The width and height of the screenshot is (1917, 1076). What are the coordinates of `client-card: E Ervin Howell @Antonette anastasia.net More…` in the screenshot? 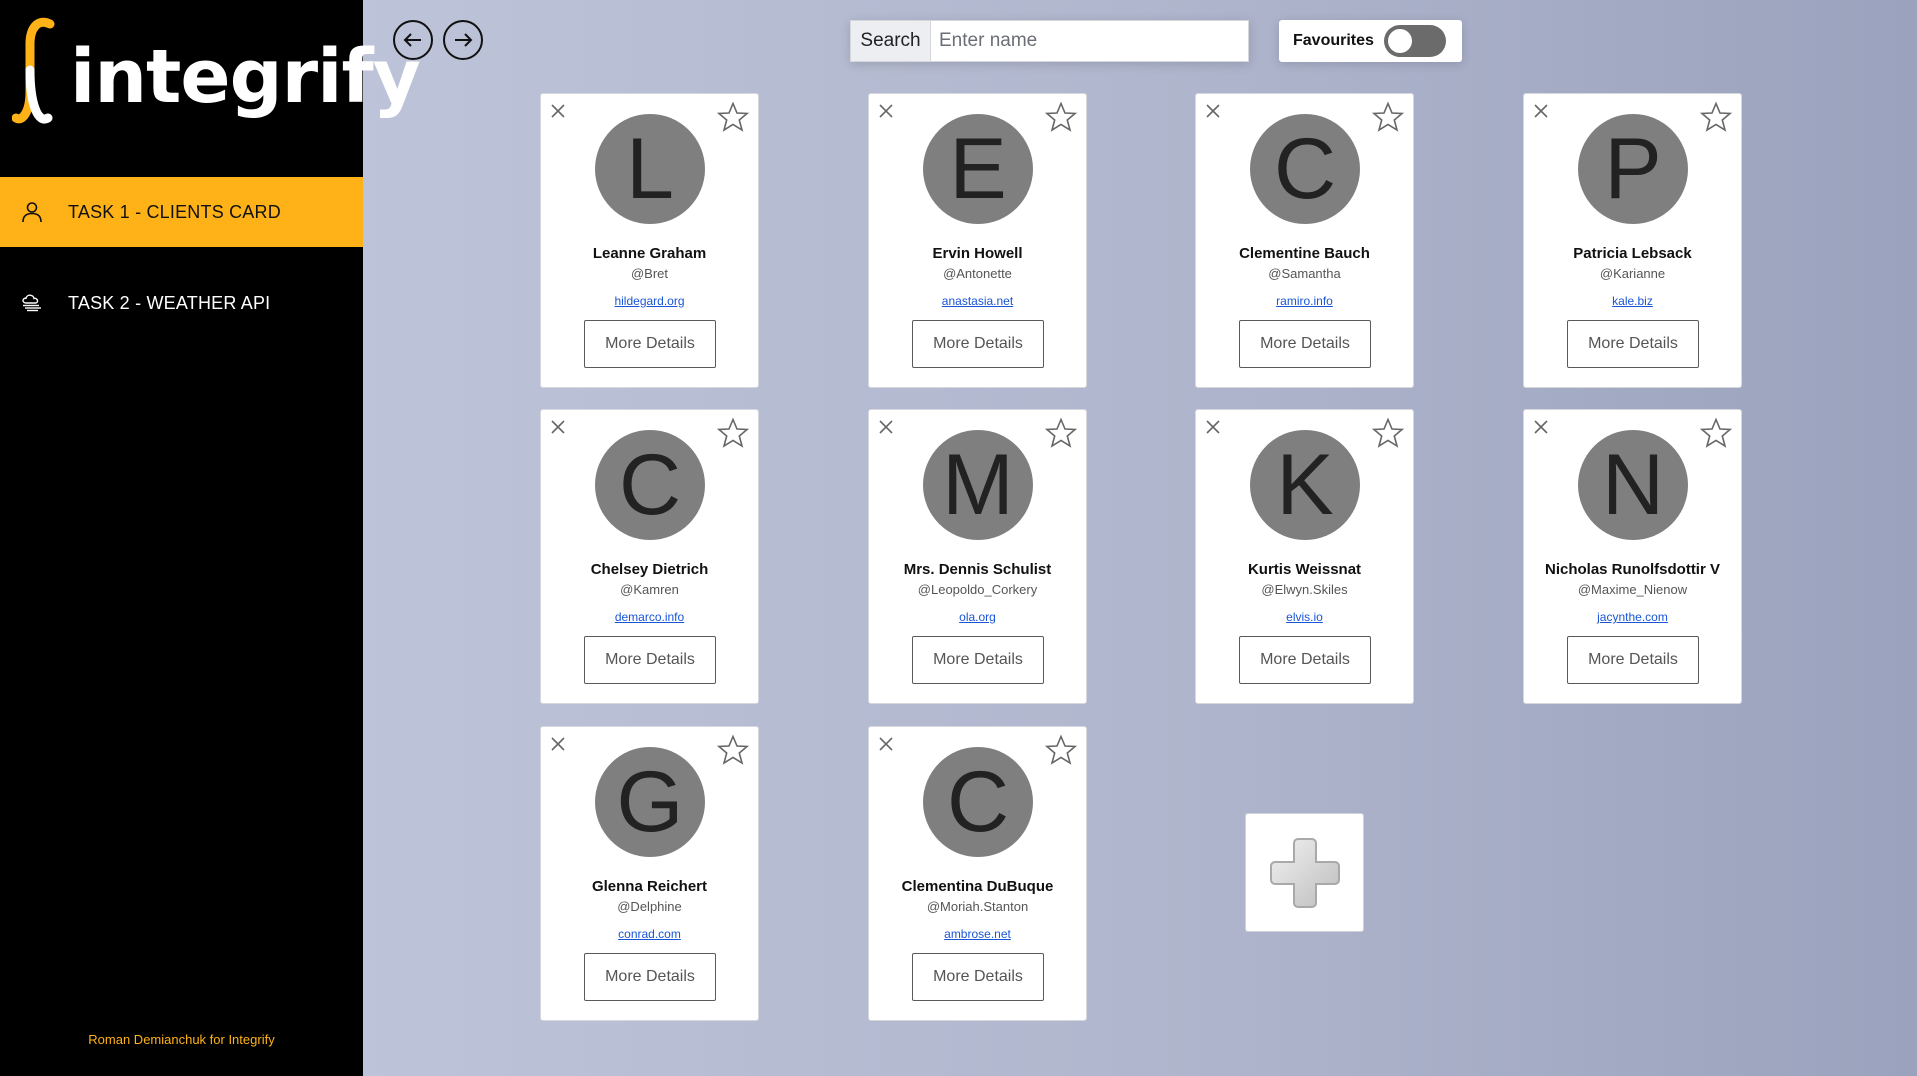 It's located at (977, 240).